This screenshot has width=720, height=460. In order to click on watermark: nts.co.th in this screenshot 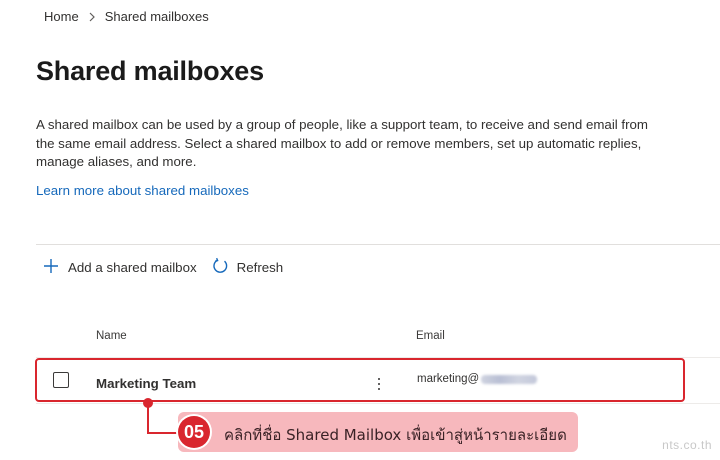, I will do `click(687, 445)`.